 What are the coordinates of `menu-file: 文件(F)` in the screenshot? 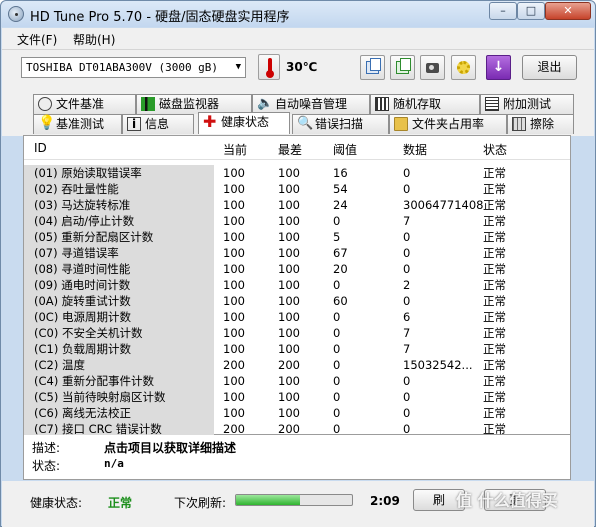 It's located at (37, 39).